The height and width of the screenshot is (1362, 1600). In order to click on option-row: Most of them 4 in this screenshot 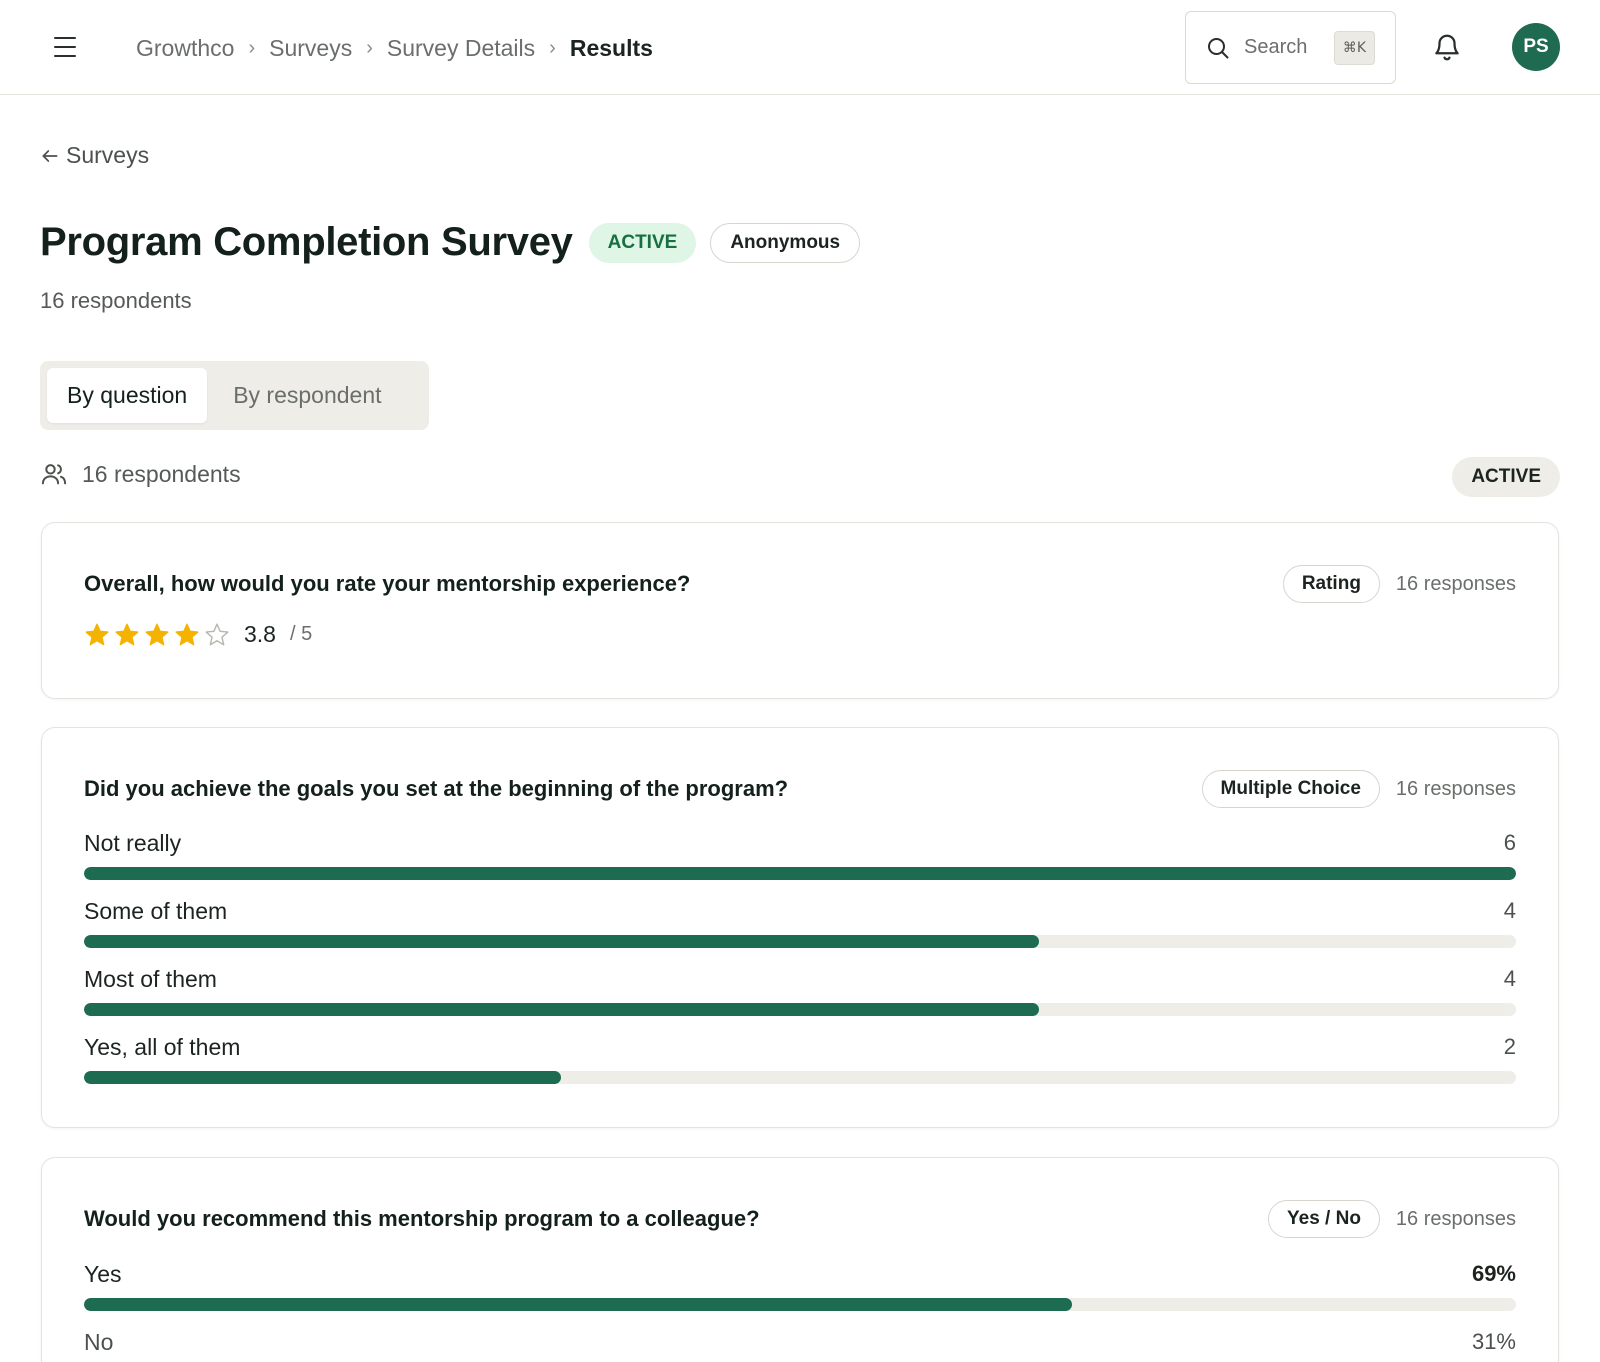, I will do `click(800, 1000)`.